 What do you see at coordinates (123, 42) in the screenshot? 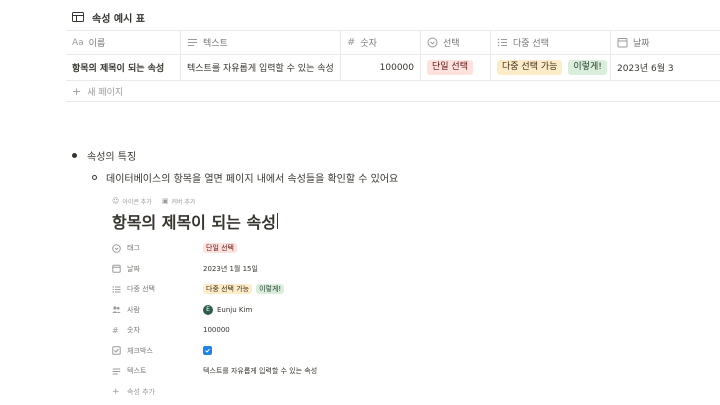
I see `column-header-name: Aa 이름` at bounding box center [123, 42].